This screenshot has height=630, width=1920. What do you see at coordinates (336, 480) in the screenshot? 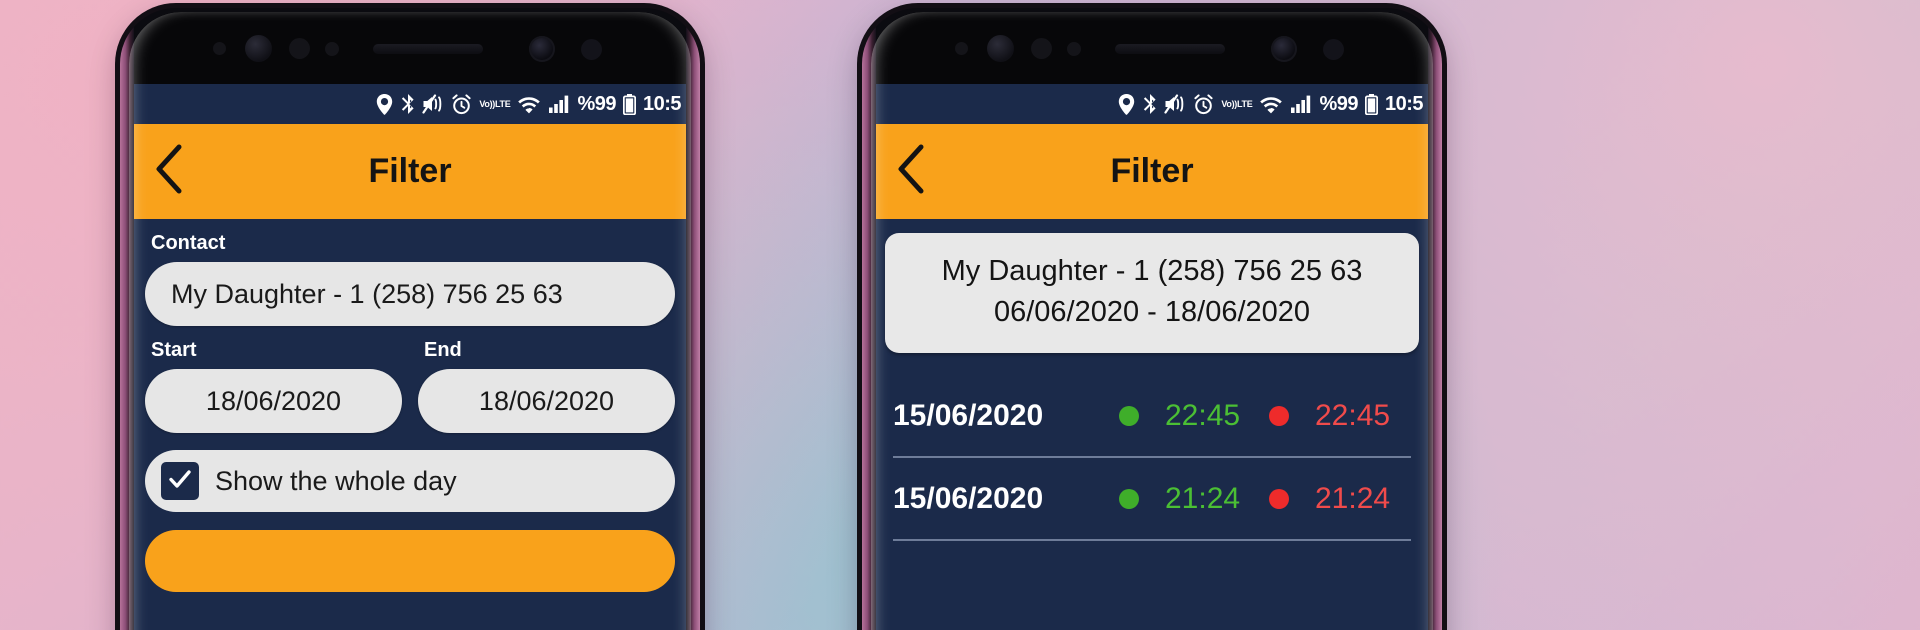
I see `show-whole-day-label: Show the whole day` at bounding box center [336, 480].